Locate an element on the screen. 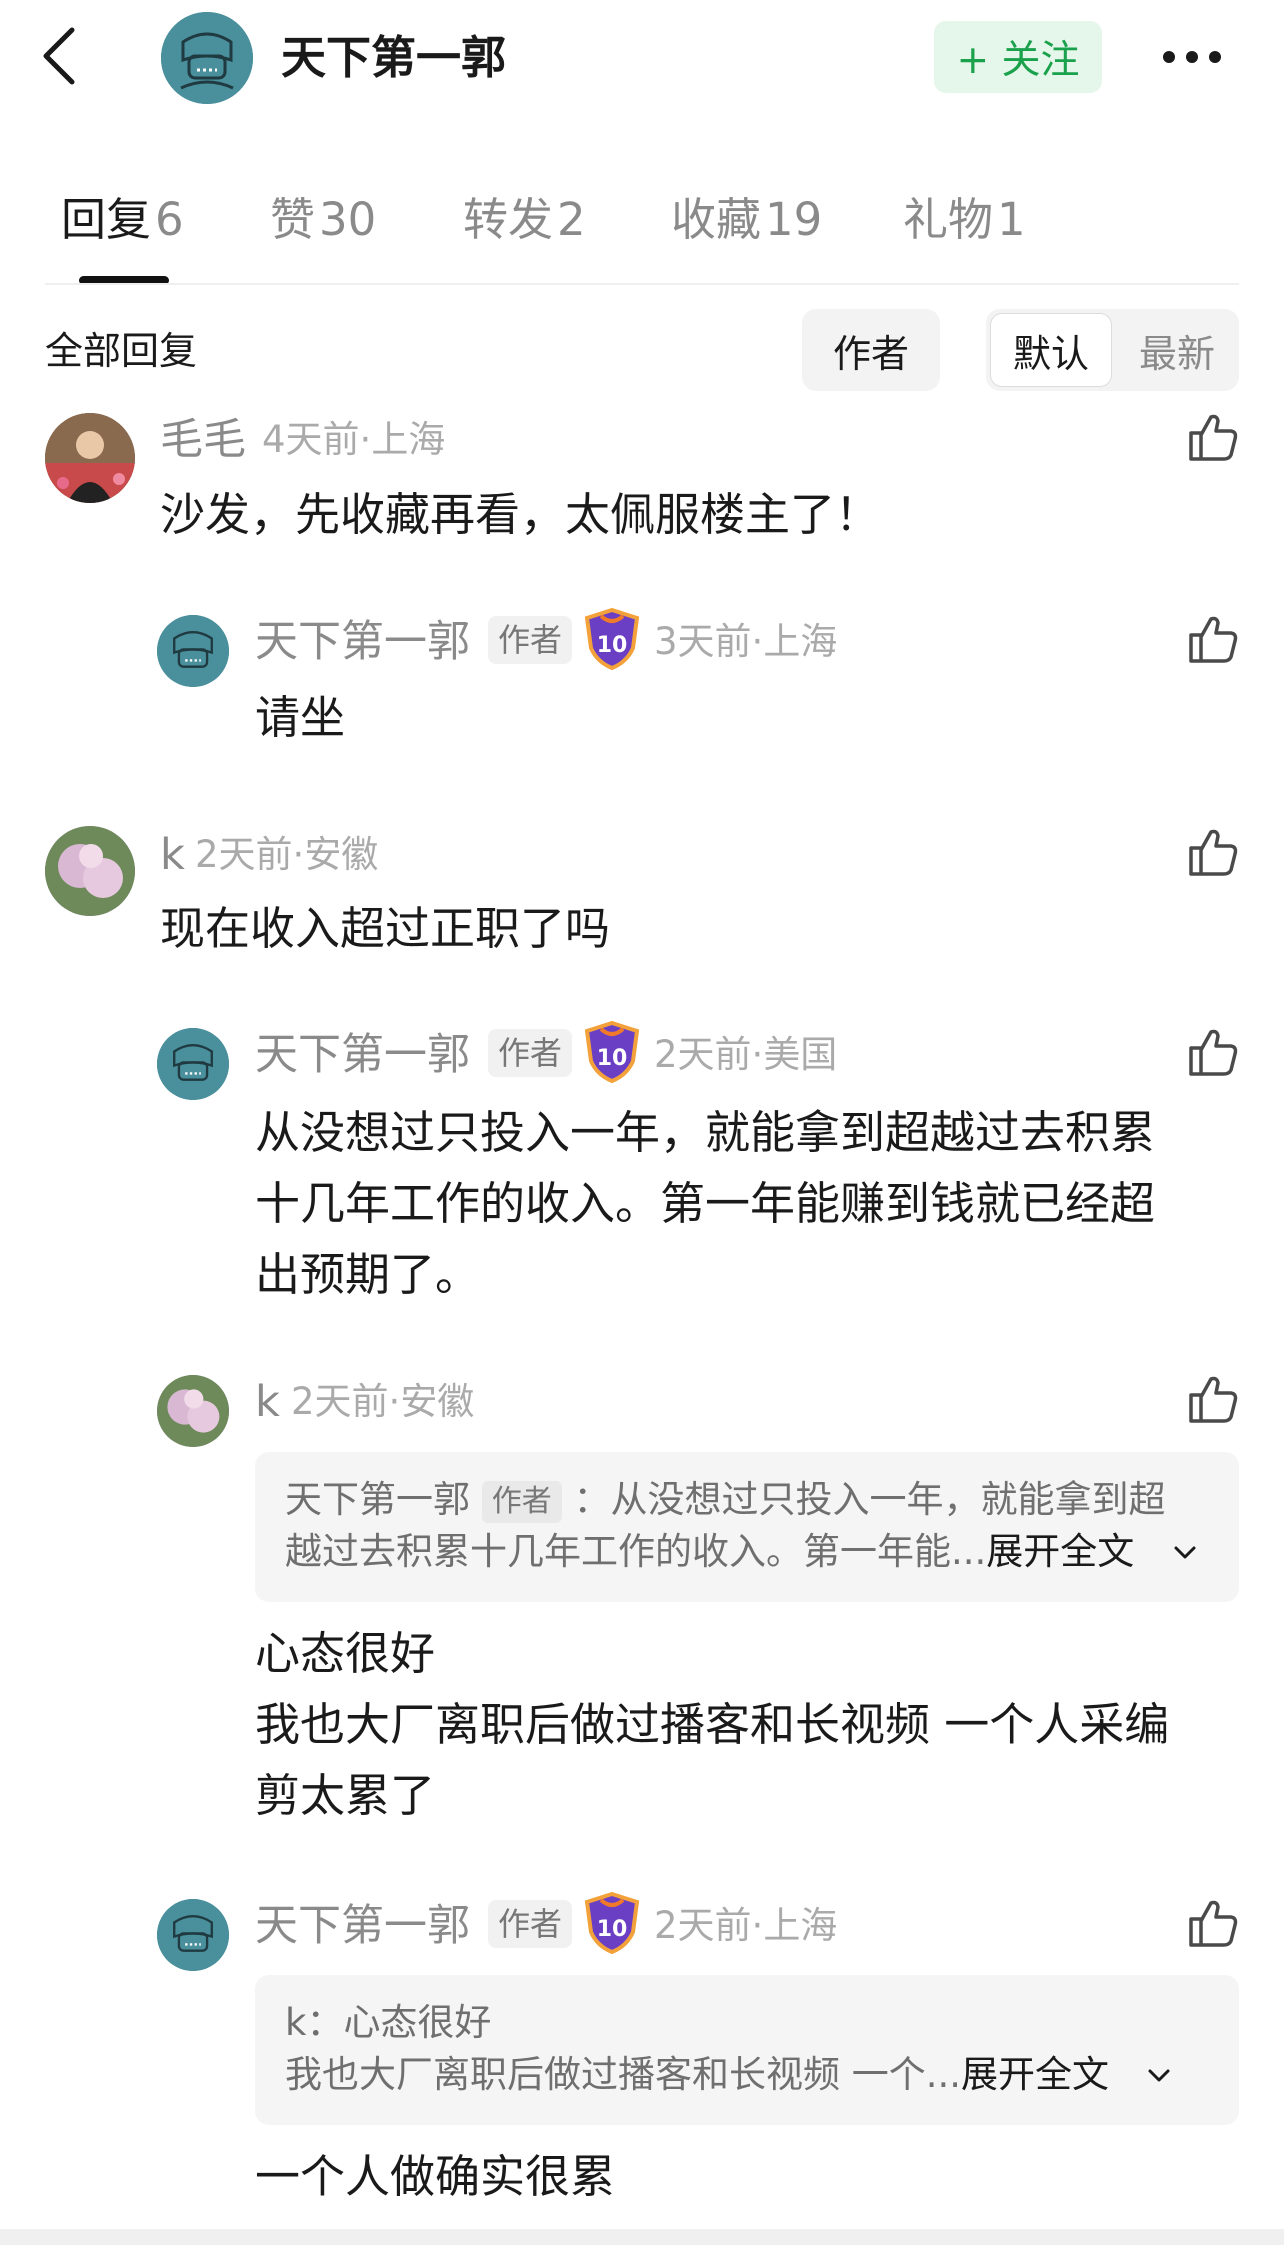 This screenshot has height=2245, width=1284. back-button is located at coordinates (60, 56).